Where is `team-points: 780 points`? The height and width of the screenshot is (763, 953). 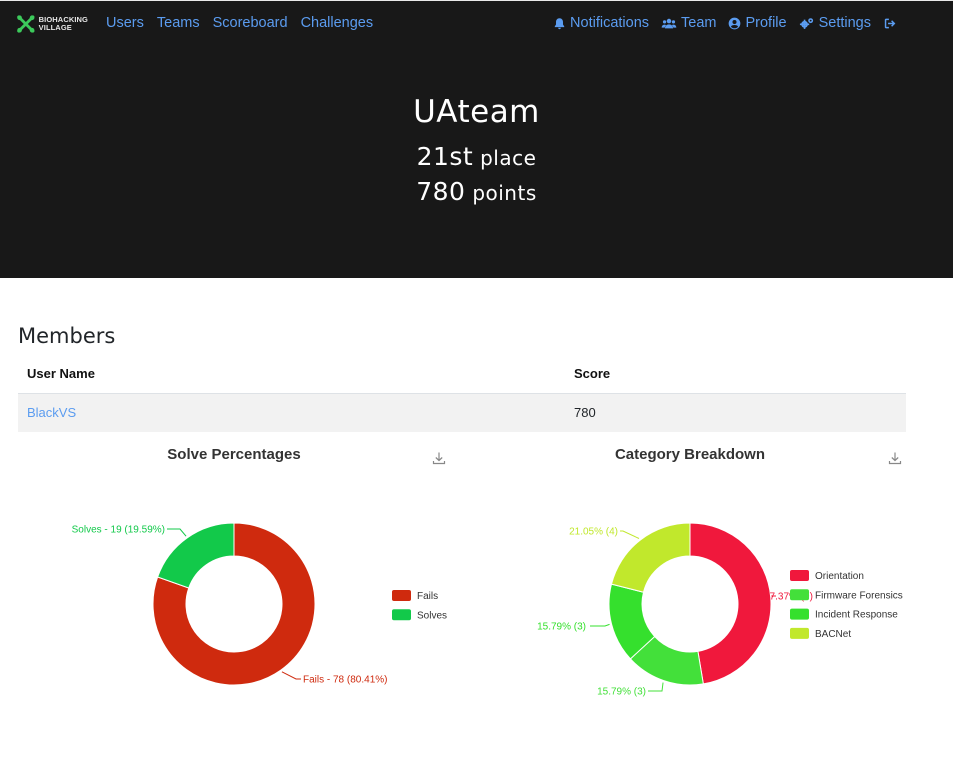
team-points: 780 points is located at coordinates (476, 191).